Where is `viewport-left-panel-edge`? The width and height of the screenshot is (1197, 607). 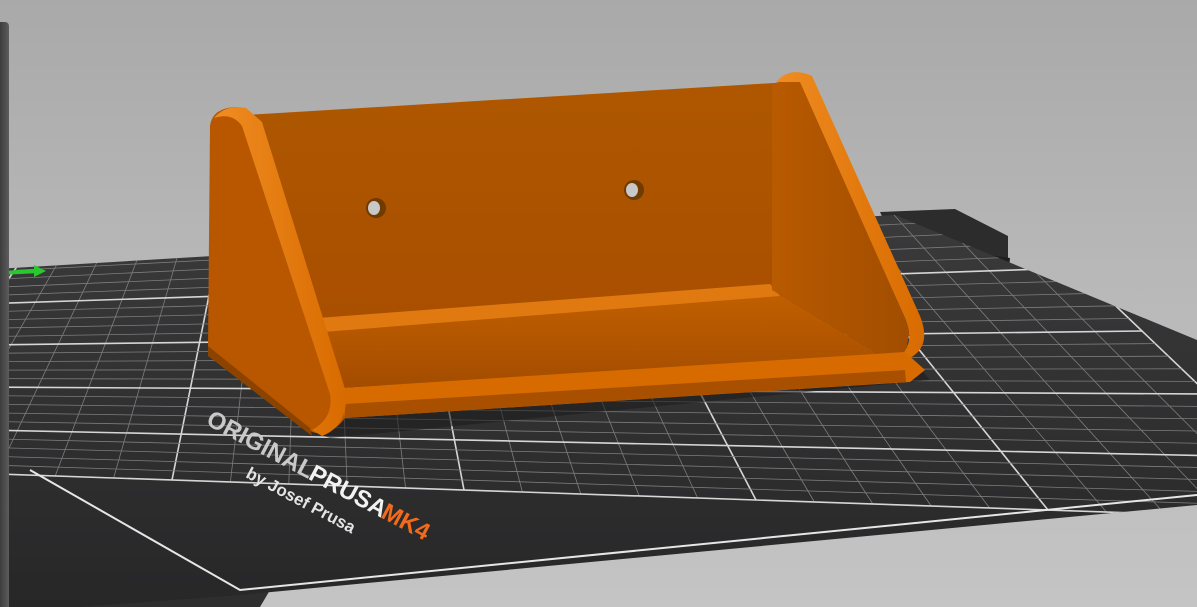
viewport-left-panel-edge is located at coordinates (4, 314).